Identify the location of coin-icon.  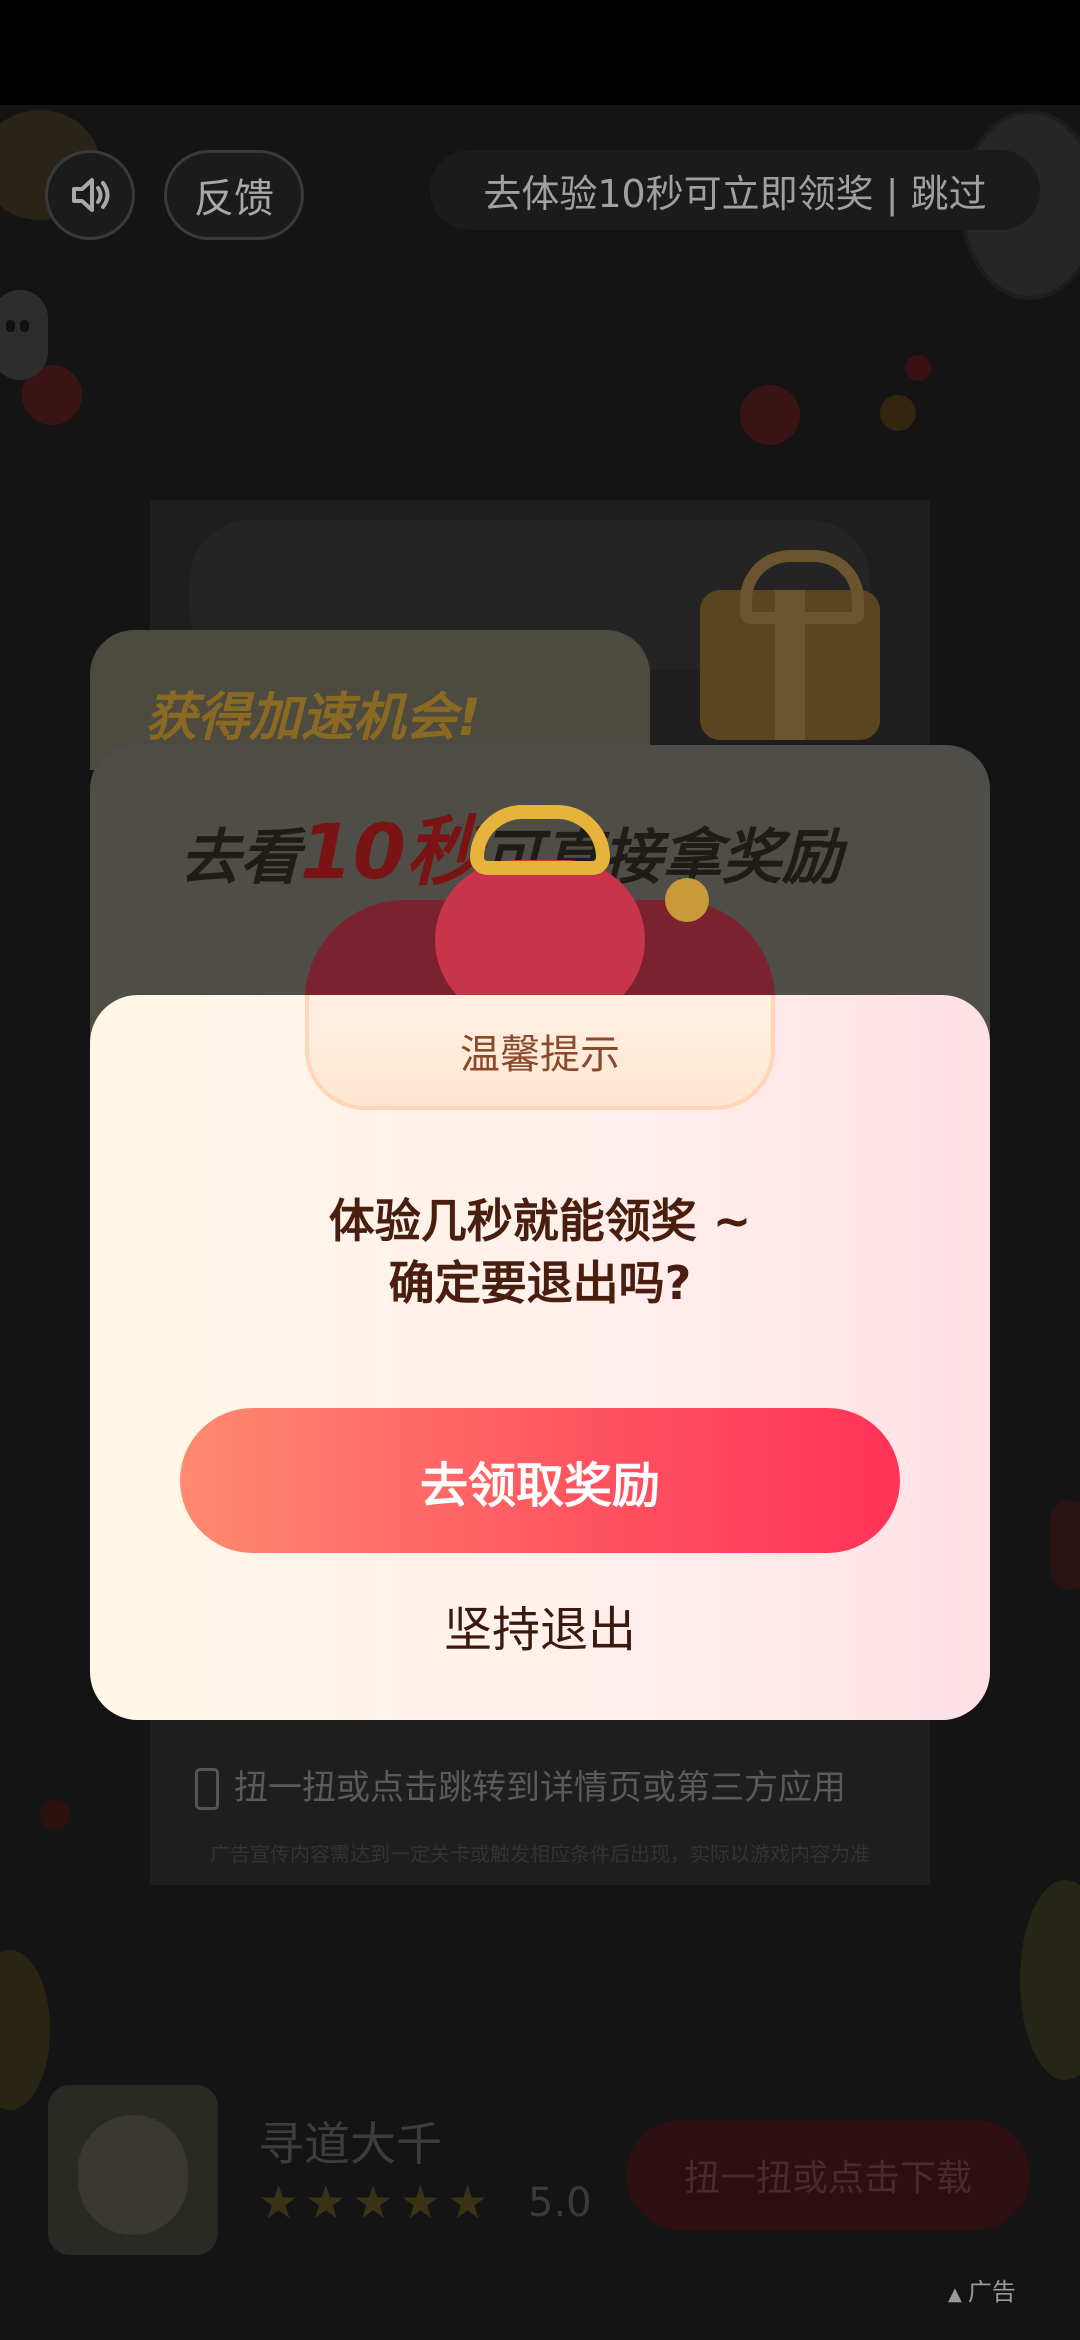
(687, 900).